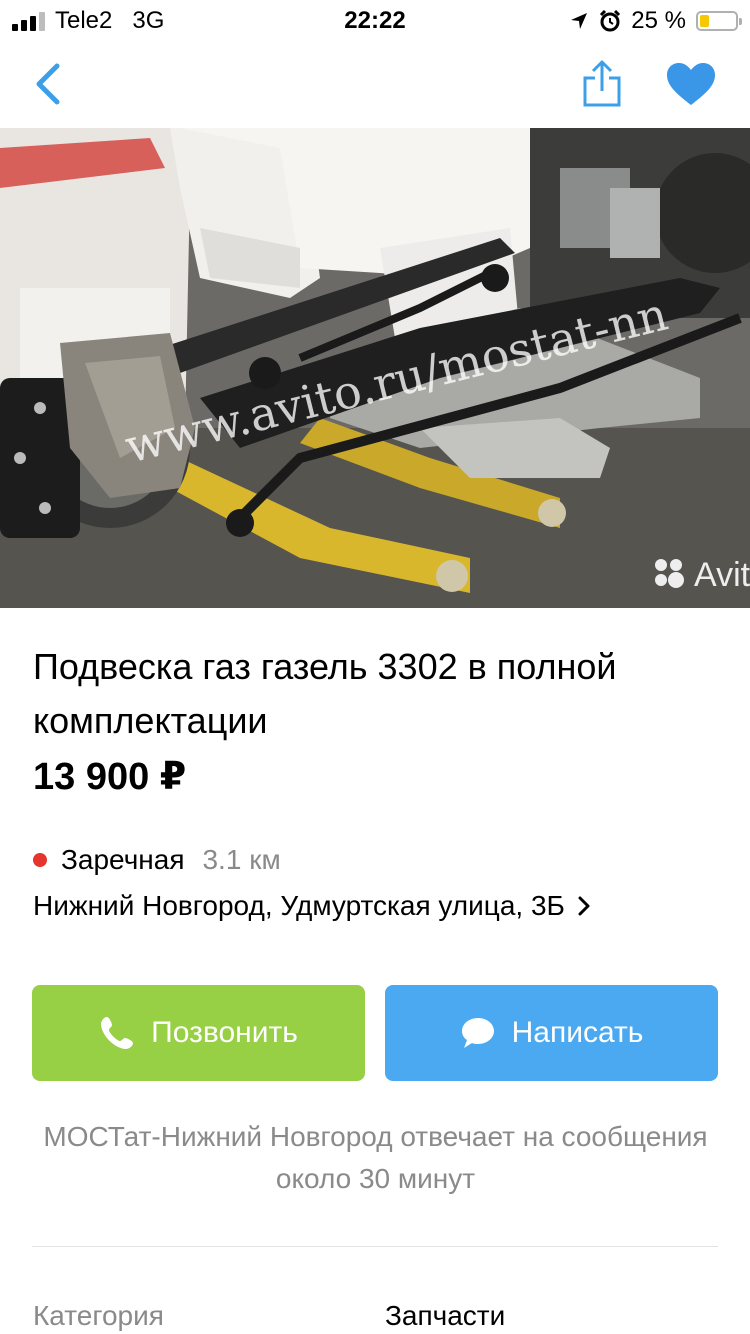 Image resolution: width=750 pixels, height=1334 pixels. I want to click on write-button: Написать, so click(551, 1033).